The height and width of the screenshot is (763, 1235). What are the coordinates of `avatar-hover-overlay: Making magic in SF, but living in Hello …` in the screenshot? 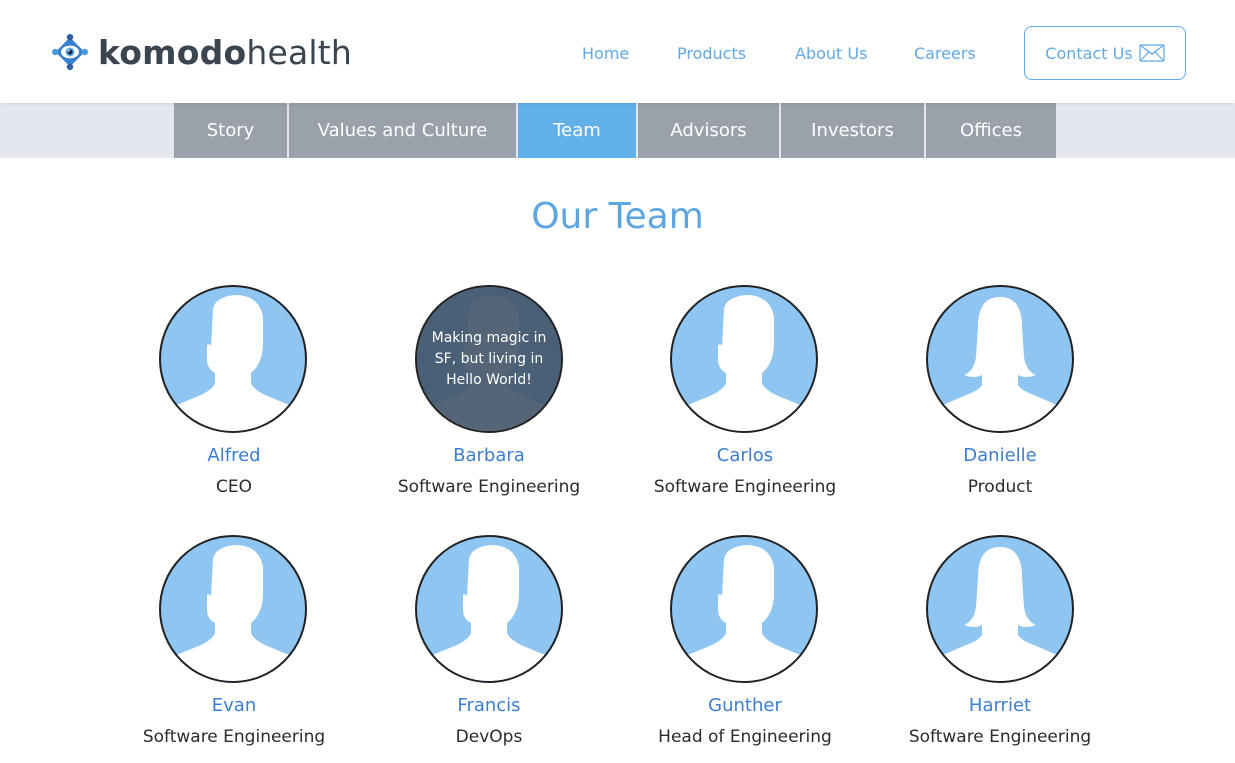 It's located at (489, 359).